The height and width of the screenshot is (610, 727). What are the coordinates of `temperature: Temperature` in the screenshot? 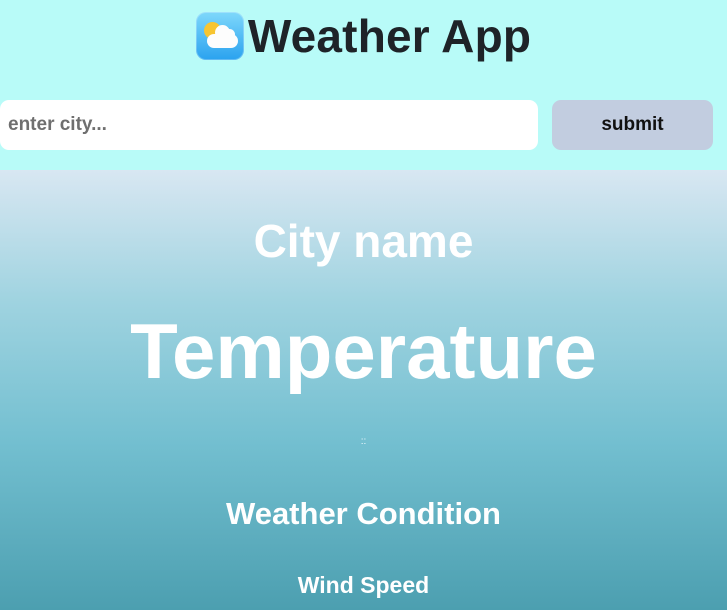 It's located at (363, 351).